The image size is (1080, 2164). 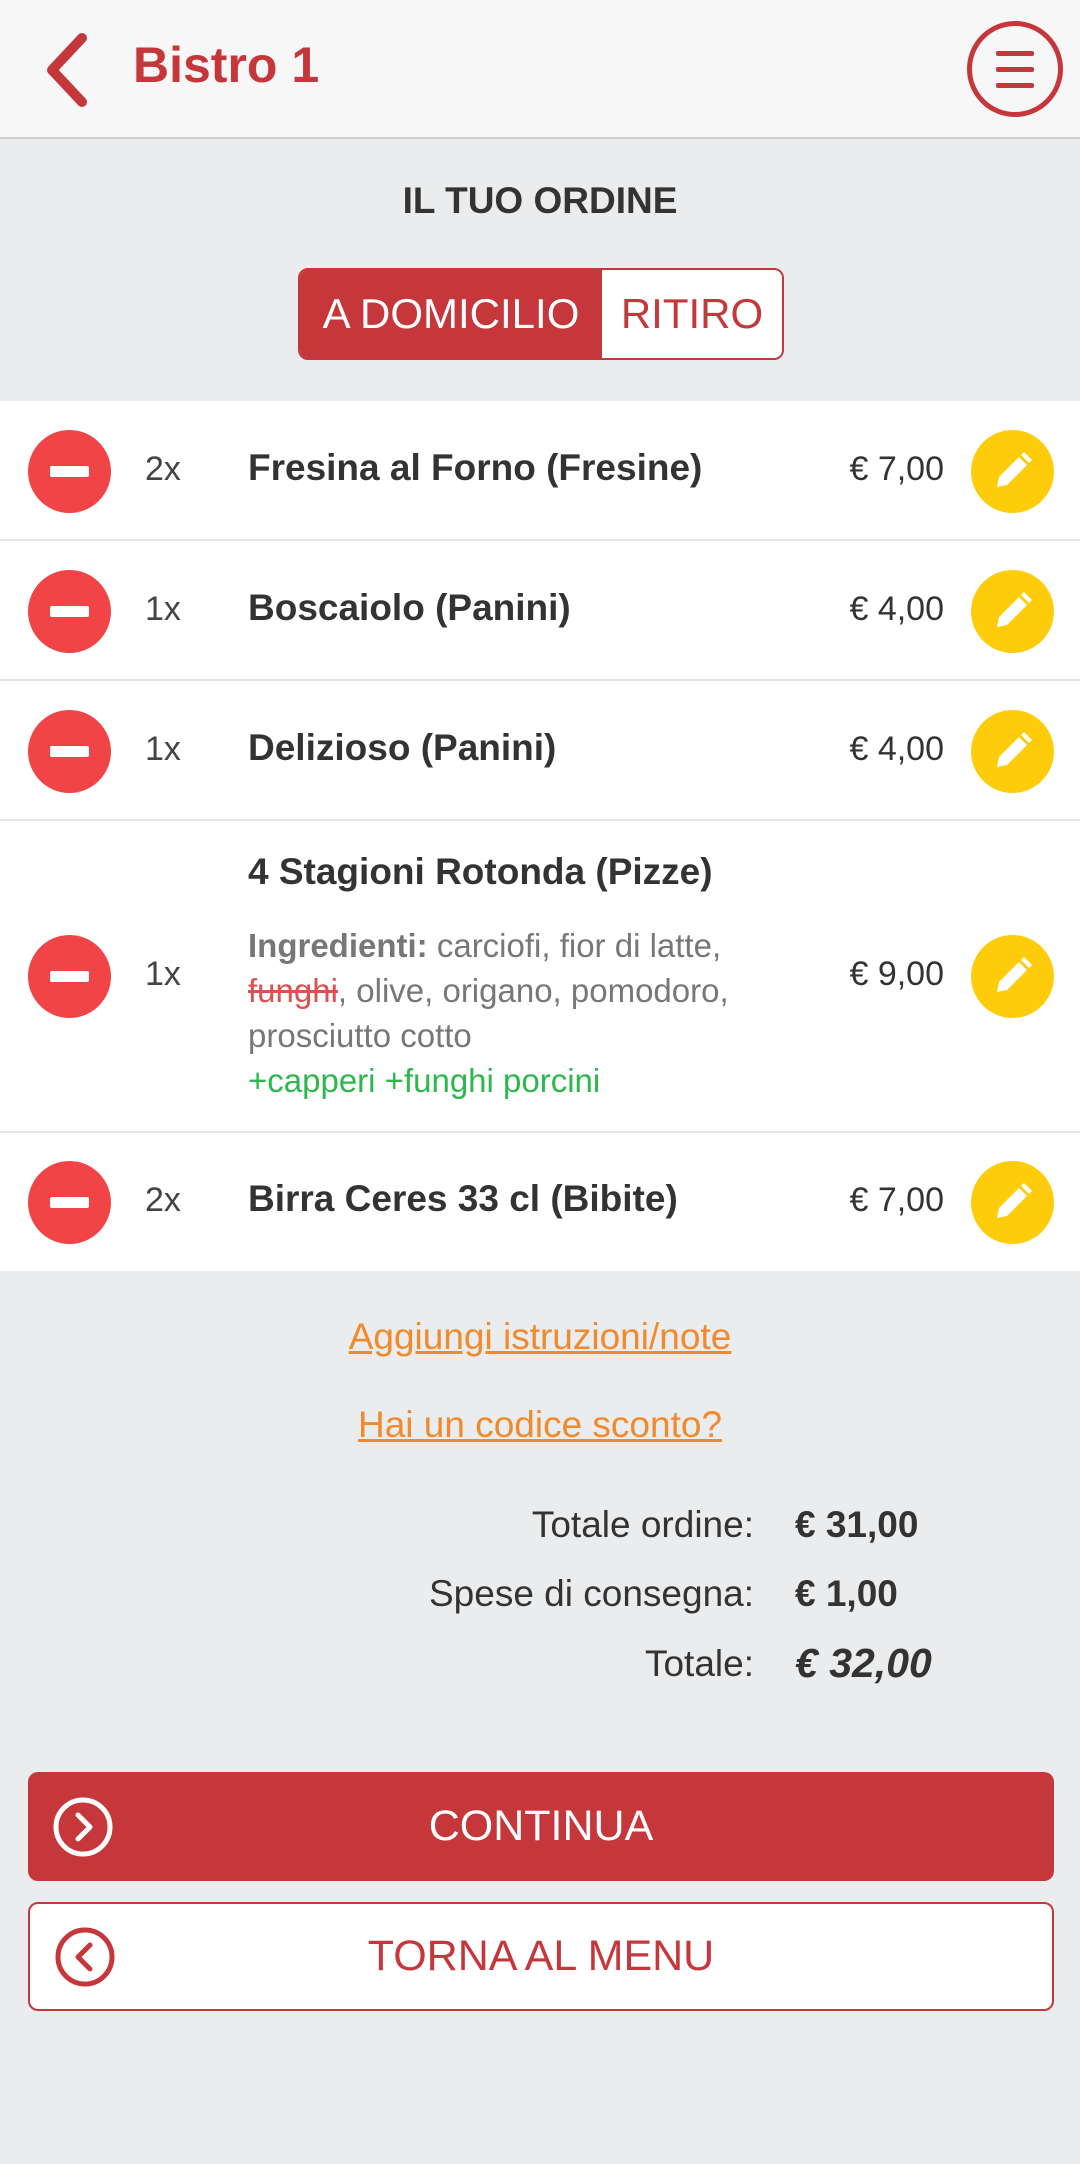 What do you see at coordinates (402, 747) in the screenshot?
I see `item-name: Delizioso (Panini)` at bounding box center [402, 747].